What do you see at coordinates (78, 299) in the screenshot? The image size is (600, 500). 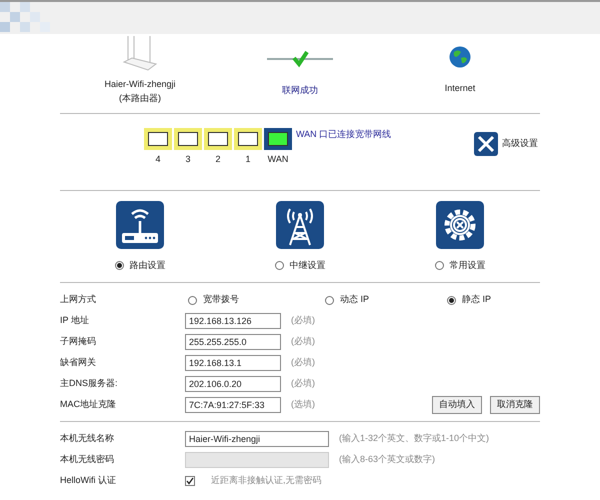 I see `field-label: 上网方式` at bounding box center [78, 299].